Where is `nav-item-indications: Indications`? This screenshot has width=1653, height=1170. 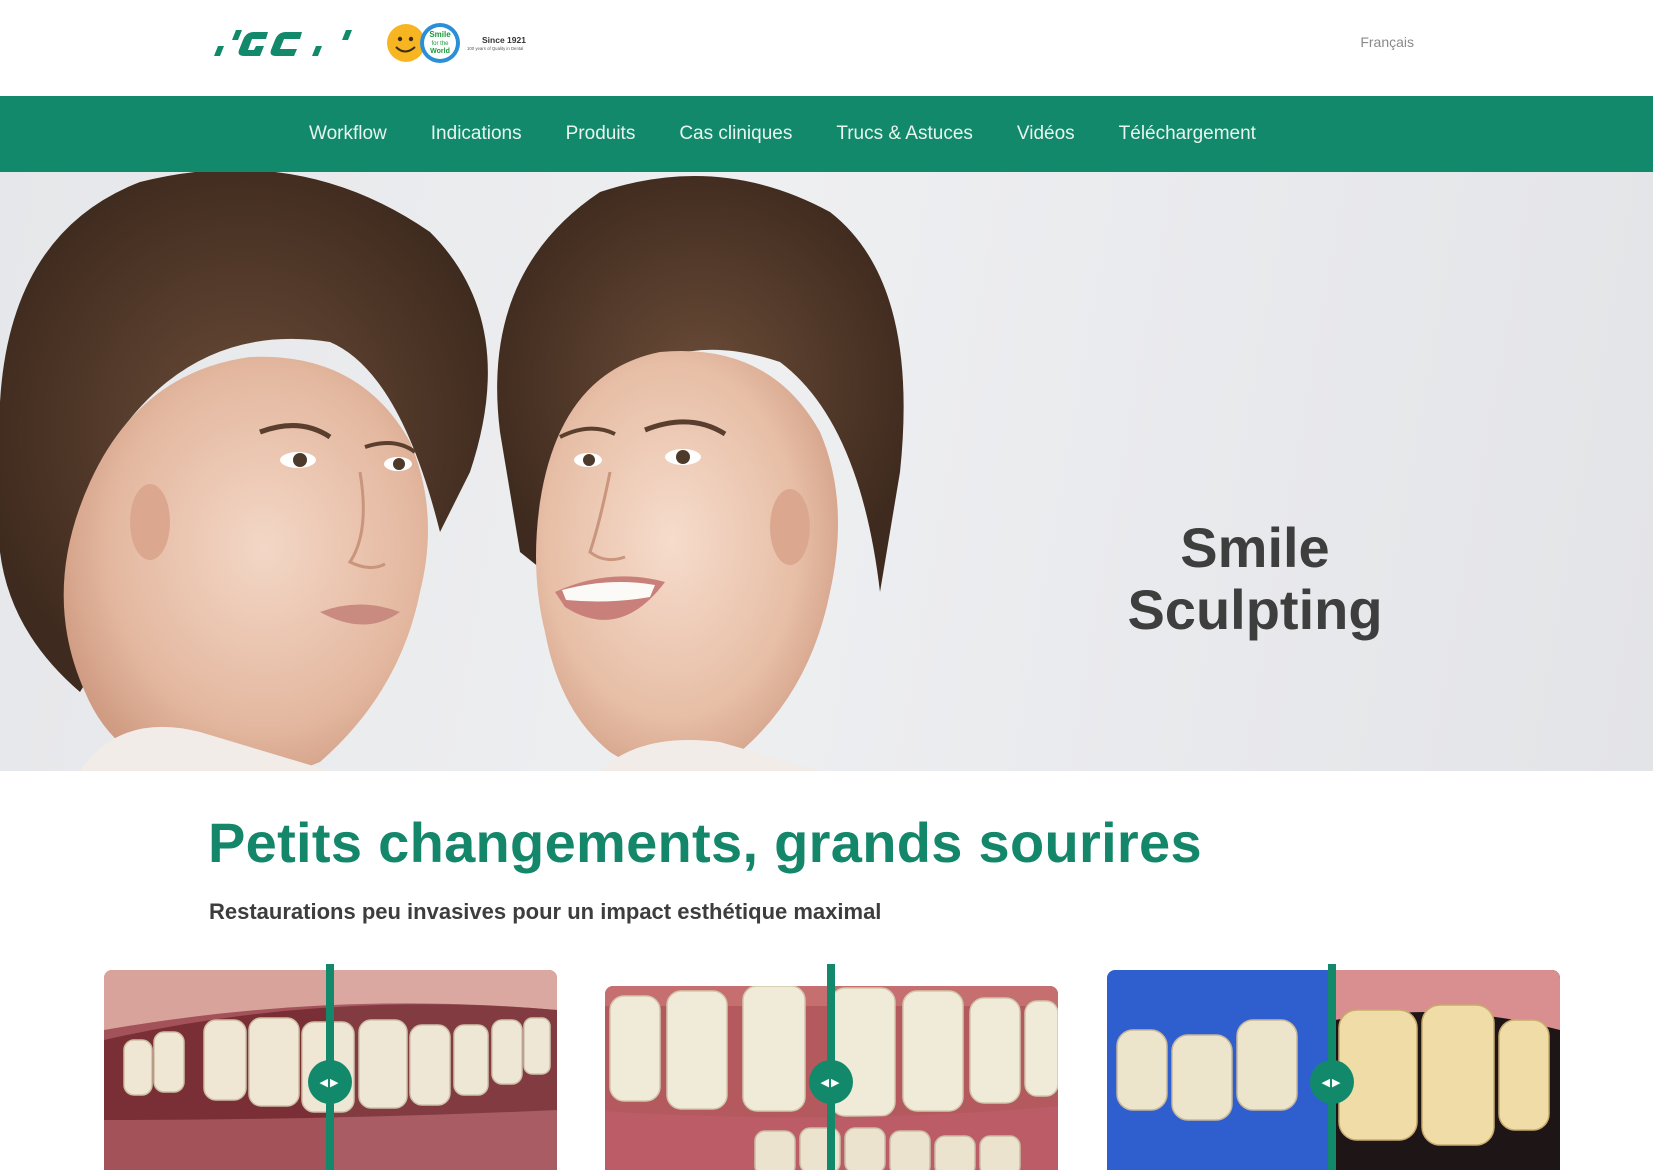 nav-item-indications: Indications is located at coordinates (476, 134).